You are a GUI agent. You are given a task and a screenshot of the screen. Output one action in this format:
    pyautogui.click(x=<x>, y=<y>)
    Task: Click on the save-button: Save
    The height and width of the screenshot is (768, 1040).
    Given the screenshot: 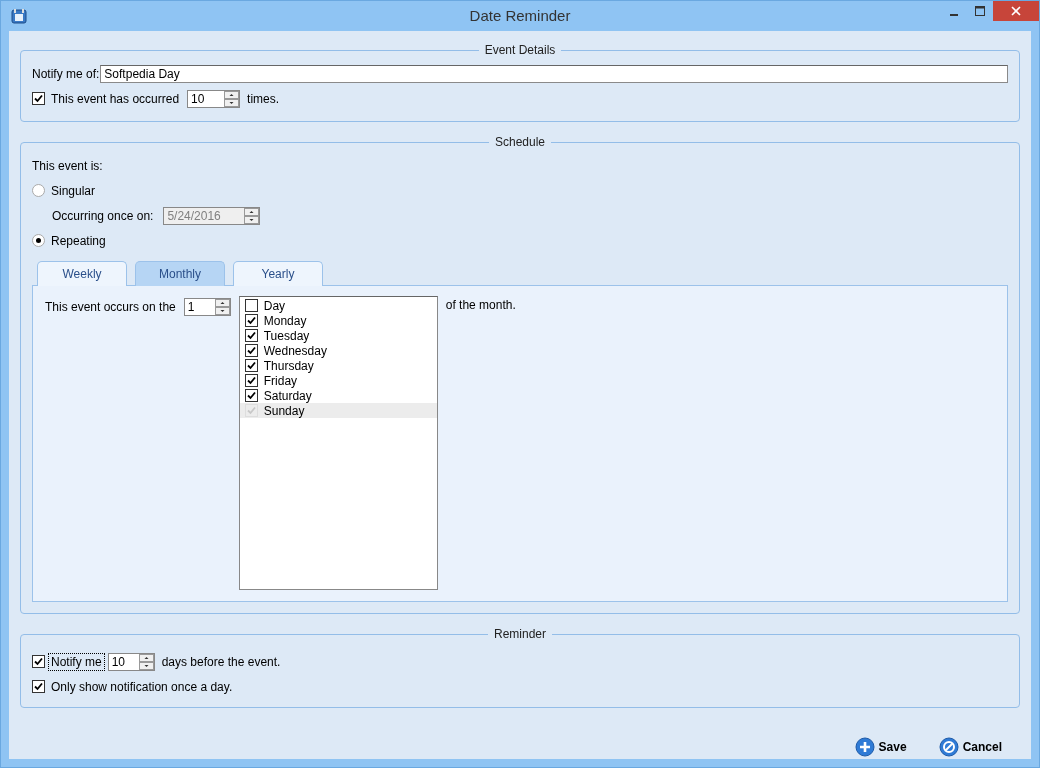 What is the action you would take?
    pyautogui.click(x=880, y=747)
    